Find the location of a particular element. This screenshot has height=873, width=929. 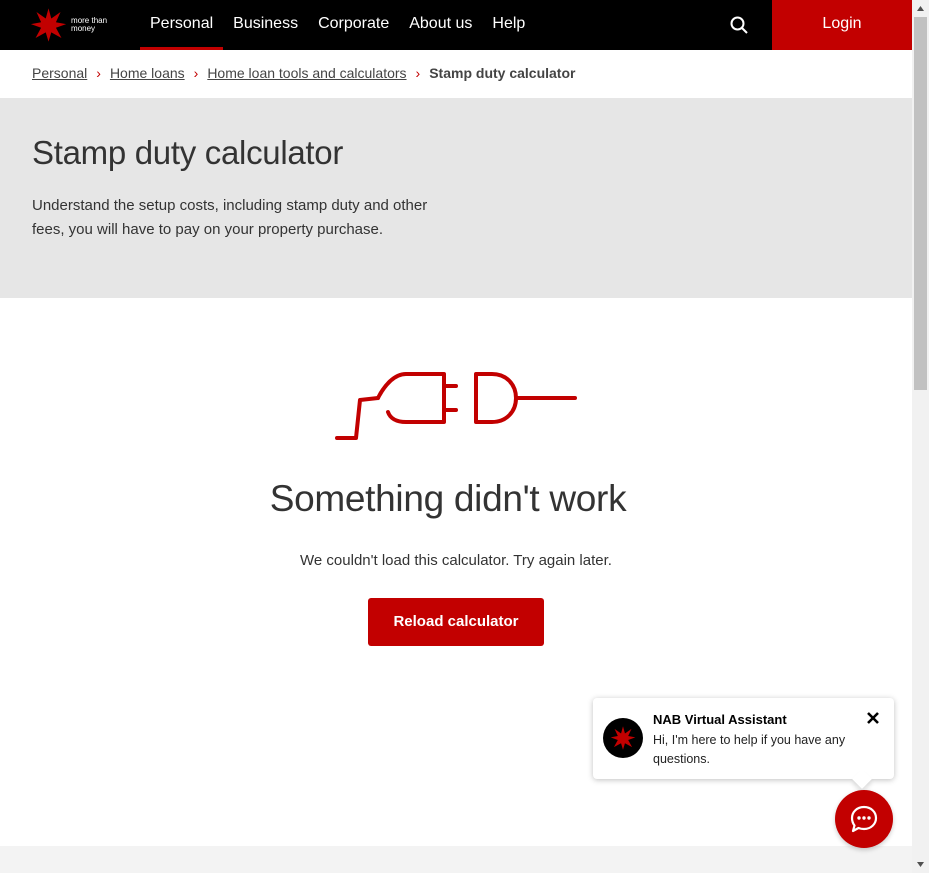

nav-corporate: Corporate is located at coordinates (353, 25).